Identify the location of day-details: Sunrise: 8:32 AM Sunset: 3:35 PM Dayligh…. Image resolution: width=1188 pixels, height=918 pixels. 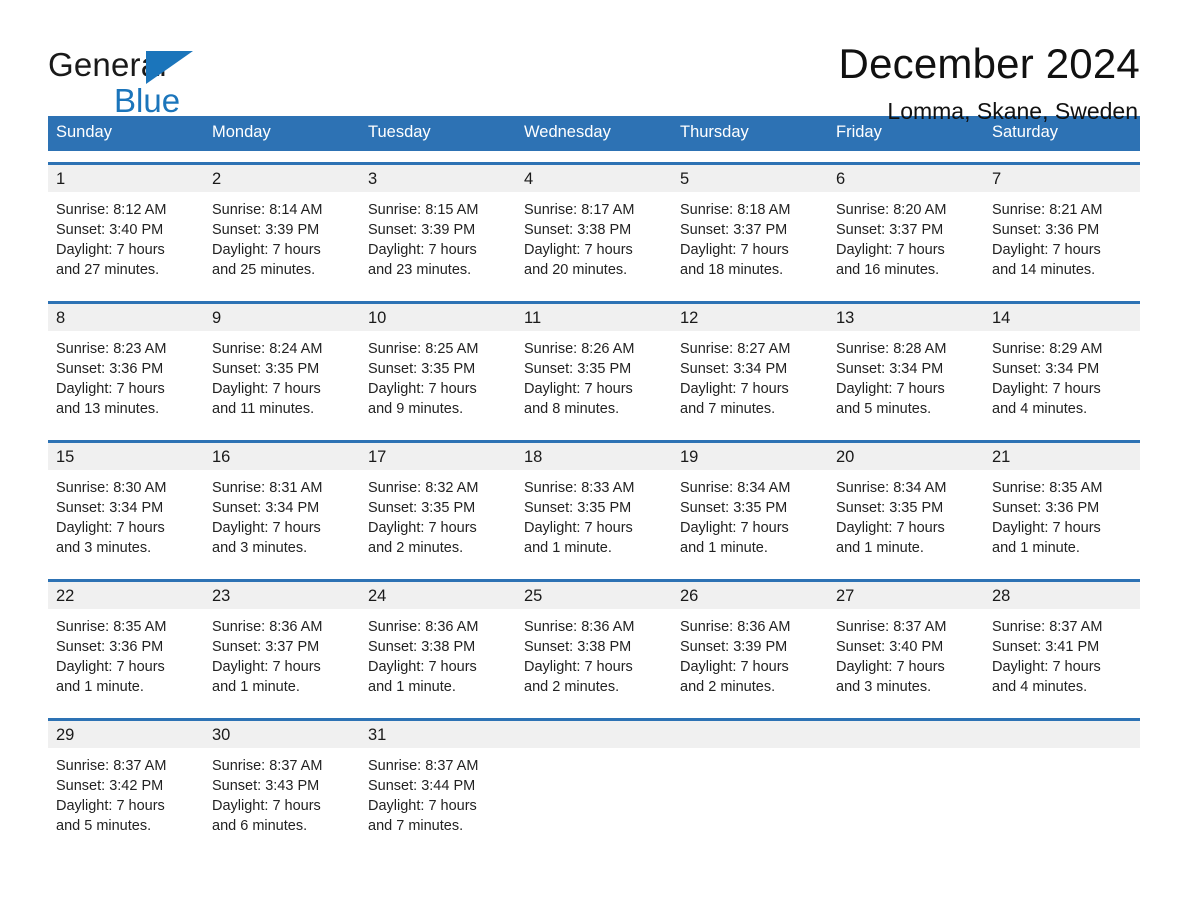
(438, 519).